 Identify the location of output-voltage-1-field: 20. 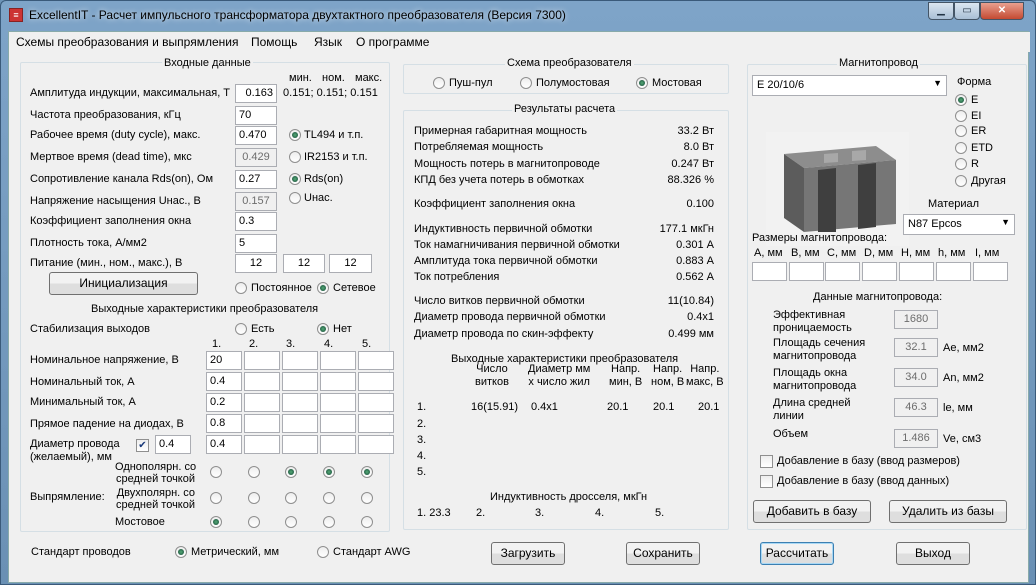
(224, 360).